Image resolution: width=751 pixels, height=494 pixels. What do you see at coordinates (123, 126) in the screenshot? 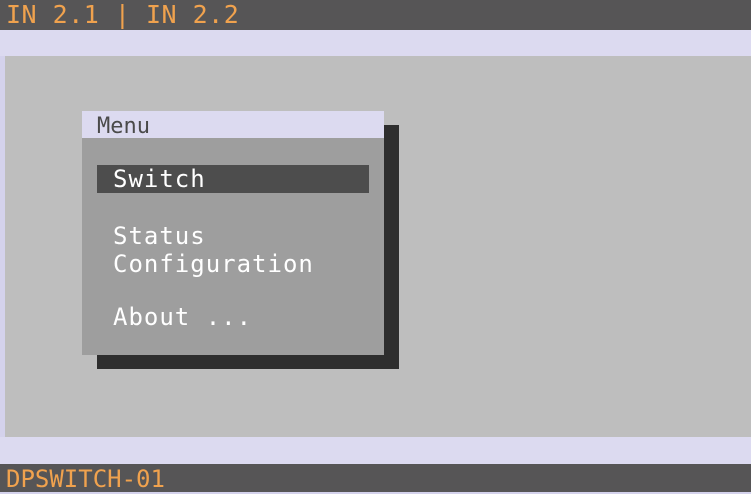
I see `menu-title: Menu` at bounding box center [123, 126].